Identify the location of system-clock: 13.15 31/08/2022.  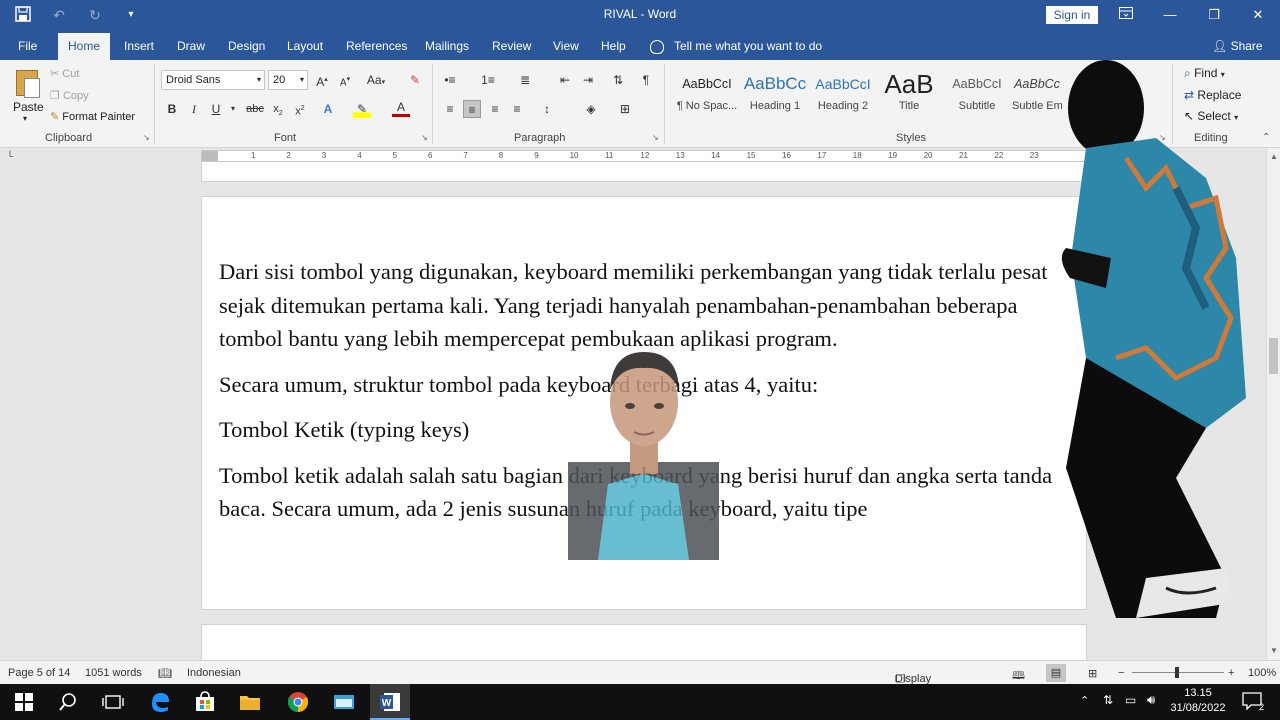
(1198, 701).